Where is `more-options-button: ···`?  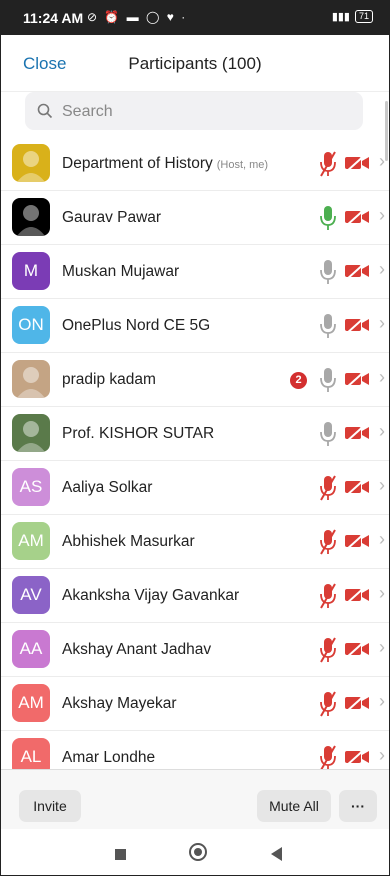 more-options-button: ··· is located at coordinates (358, 806).